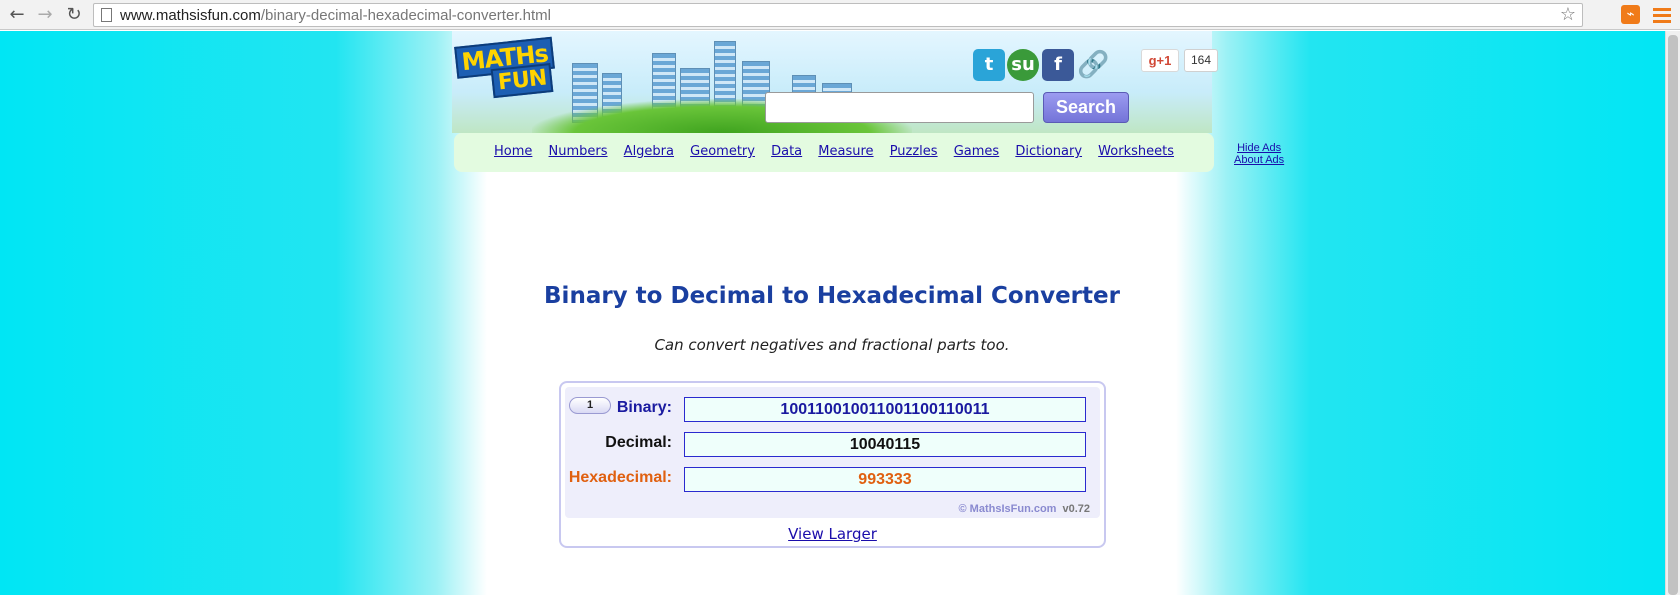 The width and height of the screenshot is (1680, 595). I want to click on nav-games-link: Games, so click(976, 151).